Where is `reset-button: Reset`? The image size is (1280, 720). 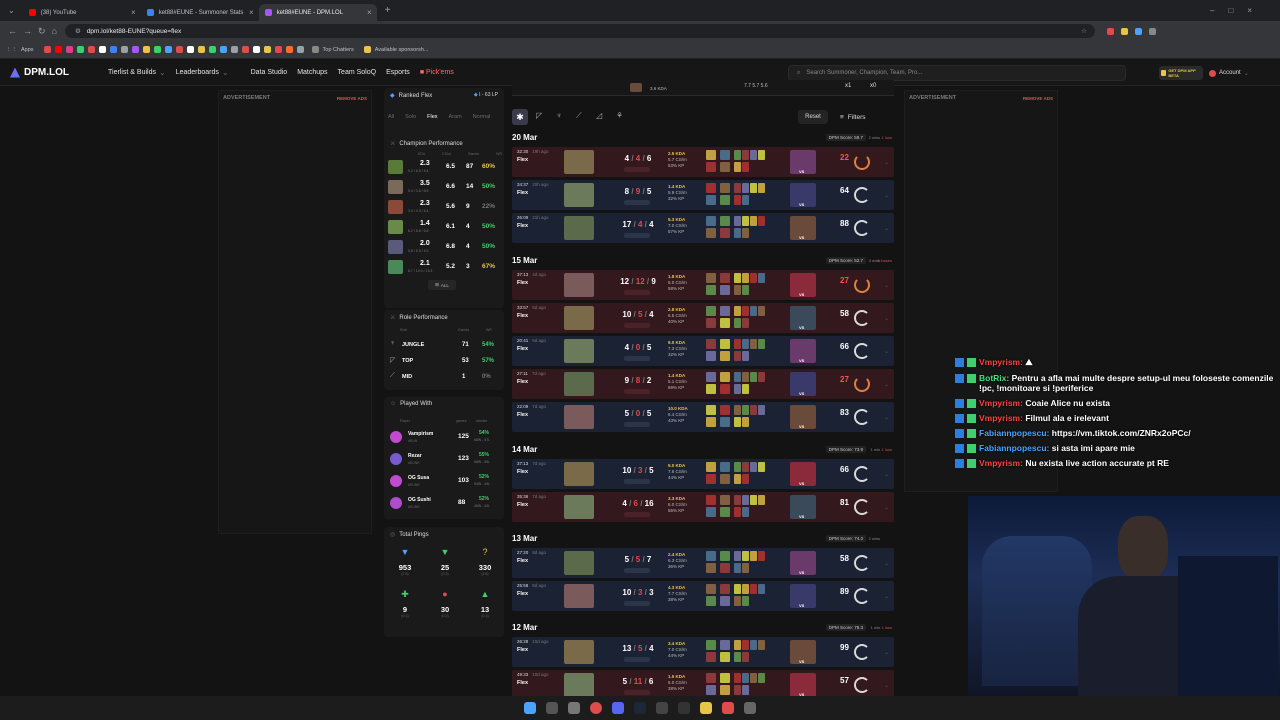 reset-button: Reset is located at coordinates (813, 117).